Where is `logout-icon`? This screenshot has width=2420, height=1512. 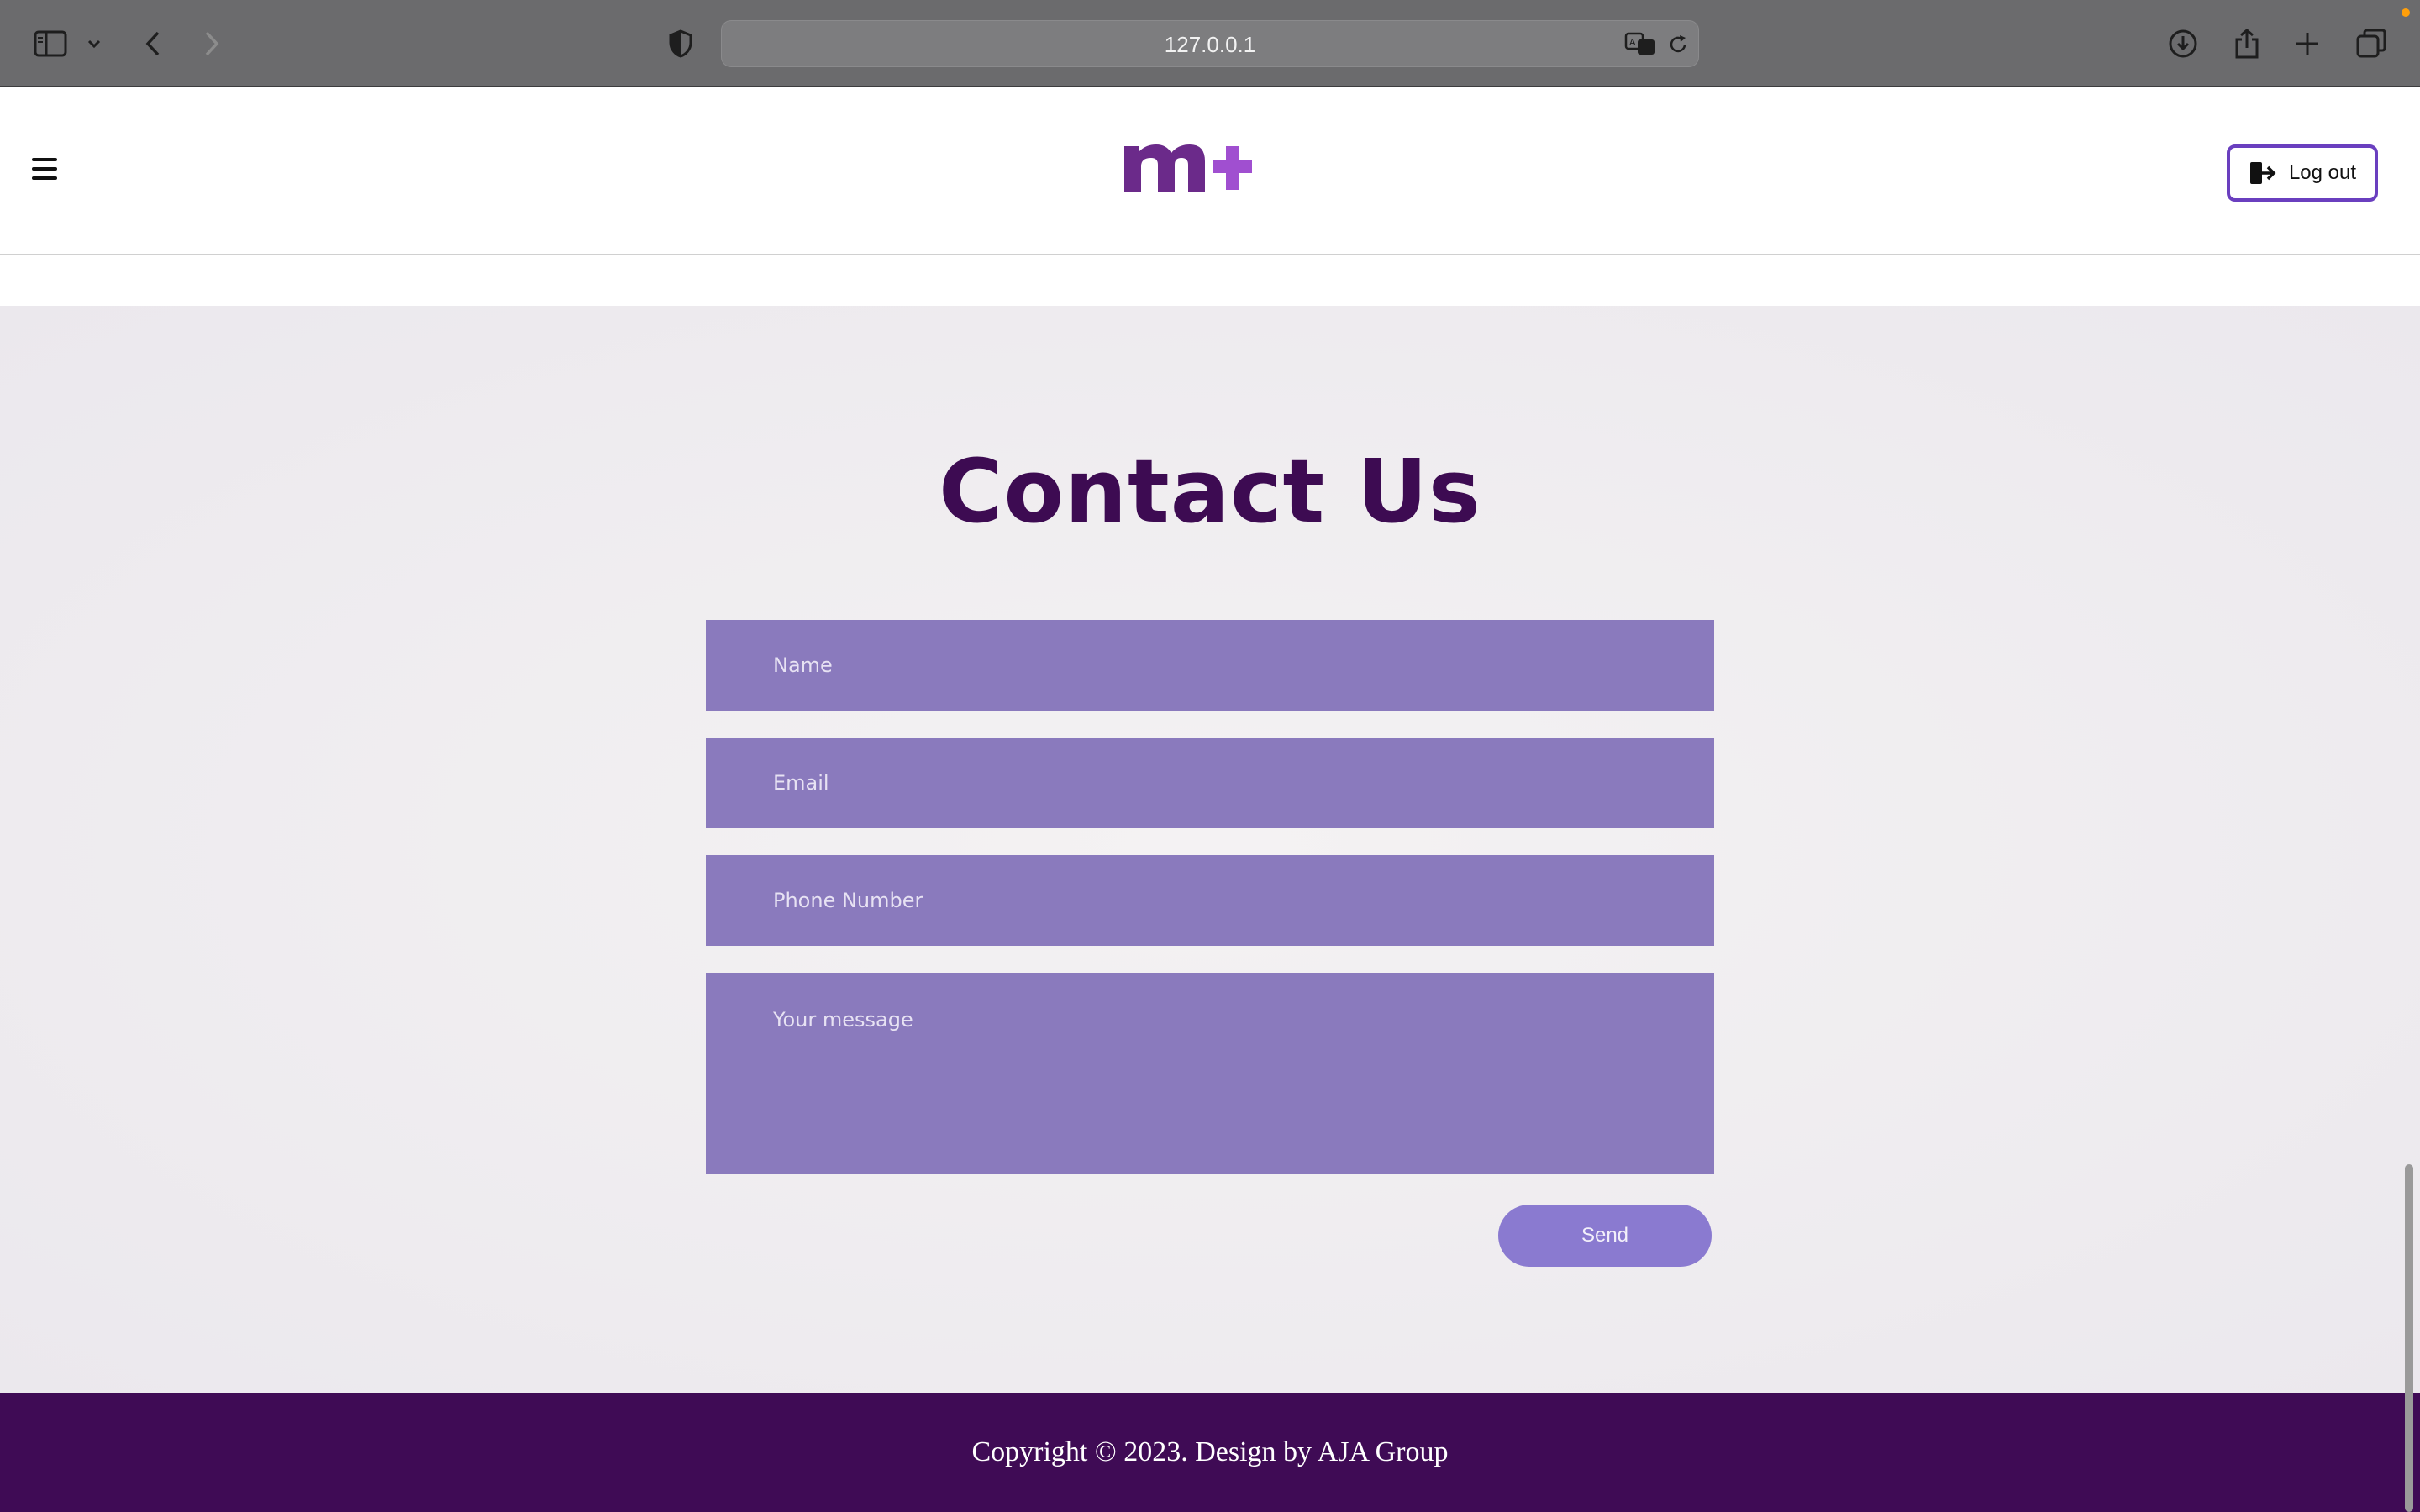 logout-icon is located at coordinates (2263, 173).